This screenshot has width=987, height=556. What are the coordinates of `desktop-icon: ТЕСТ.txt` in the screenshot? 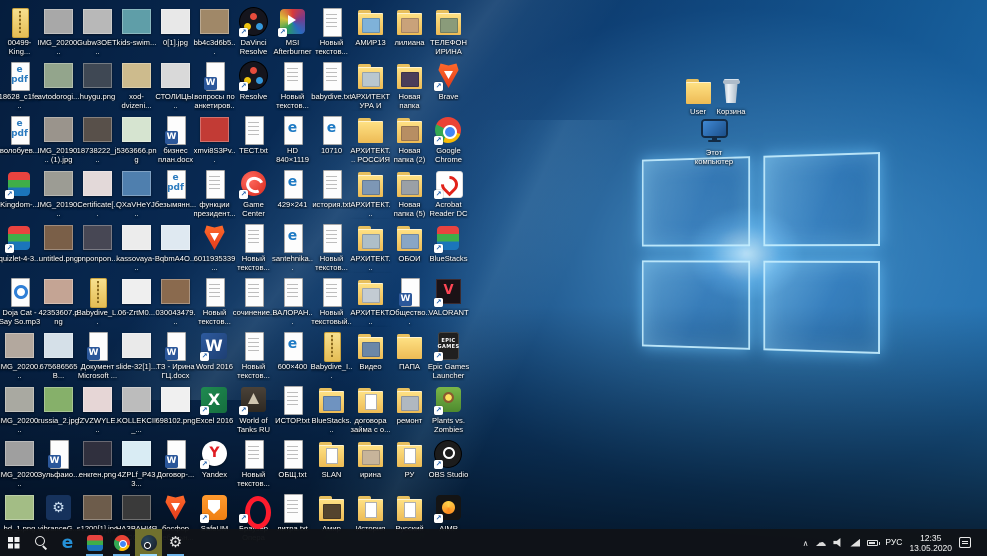 It's located at (253, 140).